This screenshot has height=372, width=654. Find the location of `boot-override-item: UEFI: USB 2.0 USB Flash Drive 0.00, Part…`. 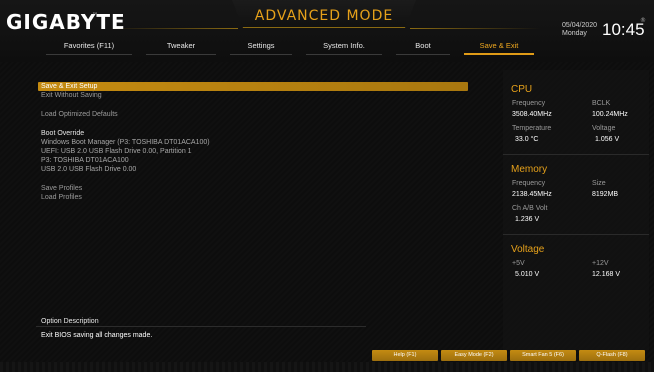

boot-override-item: UEFI: USB 2.0 USB Flash Drive 0.00, Part… is located at coordinates (253, 151).